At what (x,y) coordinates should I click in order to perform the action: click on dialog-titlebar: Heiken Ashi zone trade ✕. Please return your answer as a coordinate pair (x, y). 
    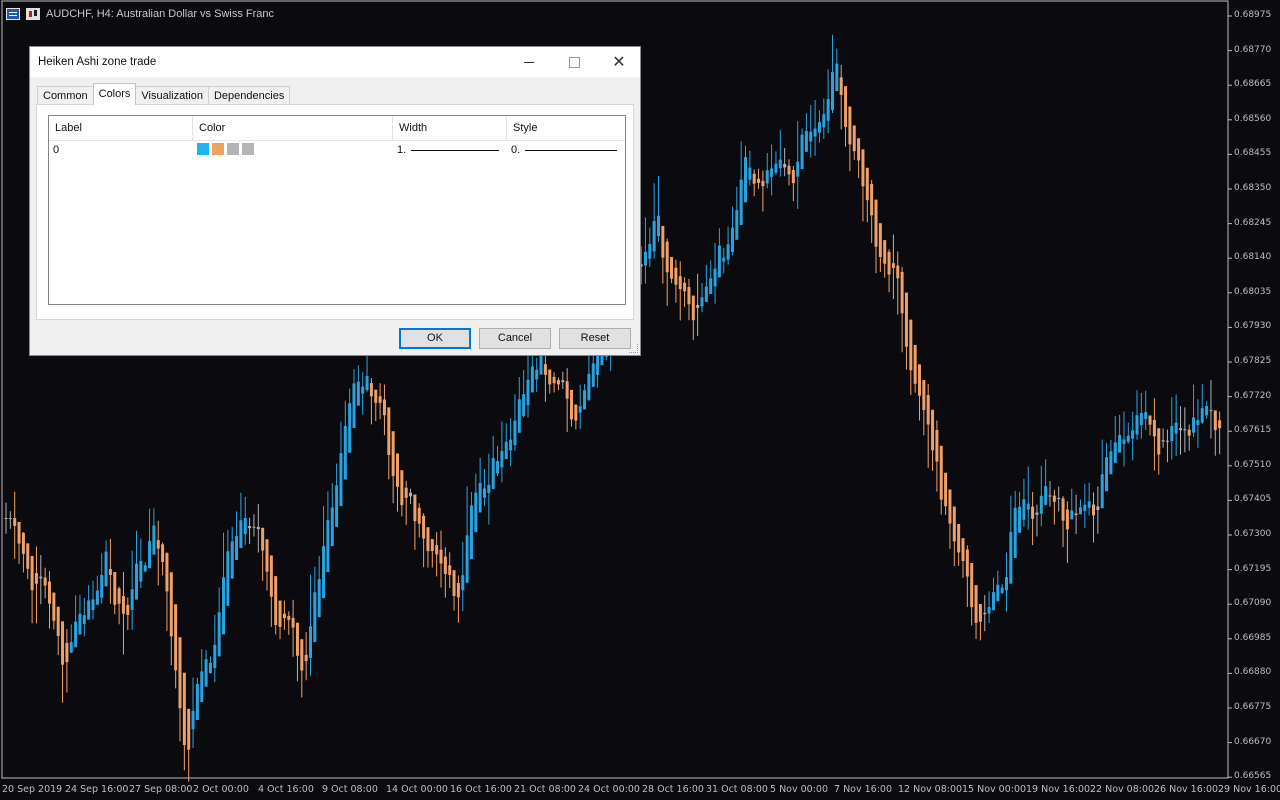
    Looking at the image, I should click on (335, 62).